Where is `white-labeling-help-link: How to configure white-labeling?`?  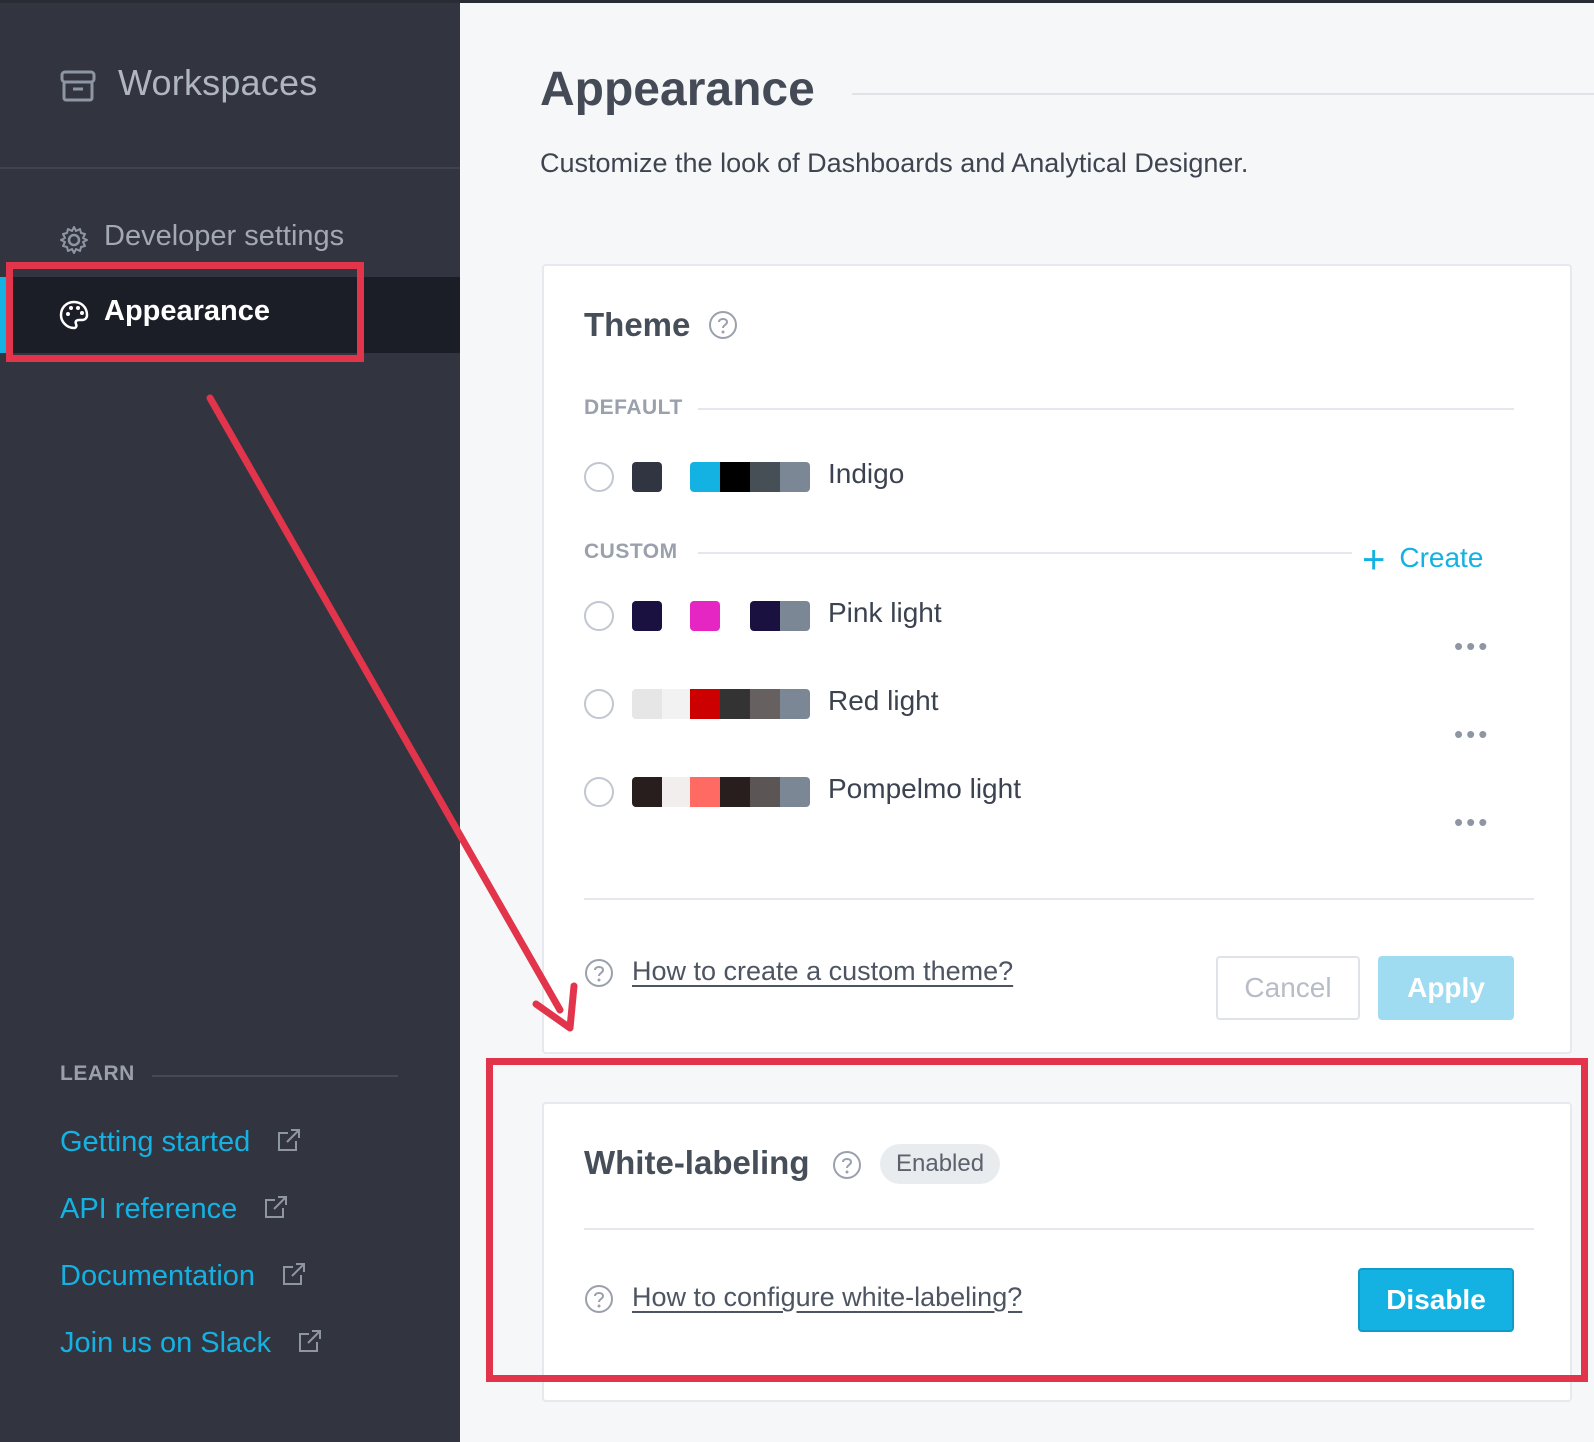
white-labeling-help-link: How to configure white-labeling? is located at coordinates (827, 1297).